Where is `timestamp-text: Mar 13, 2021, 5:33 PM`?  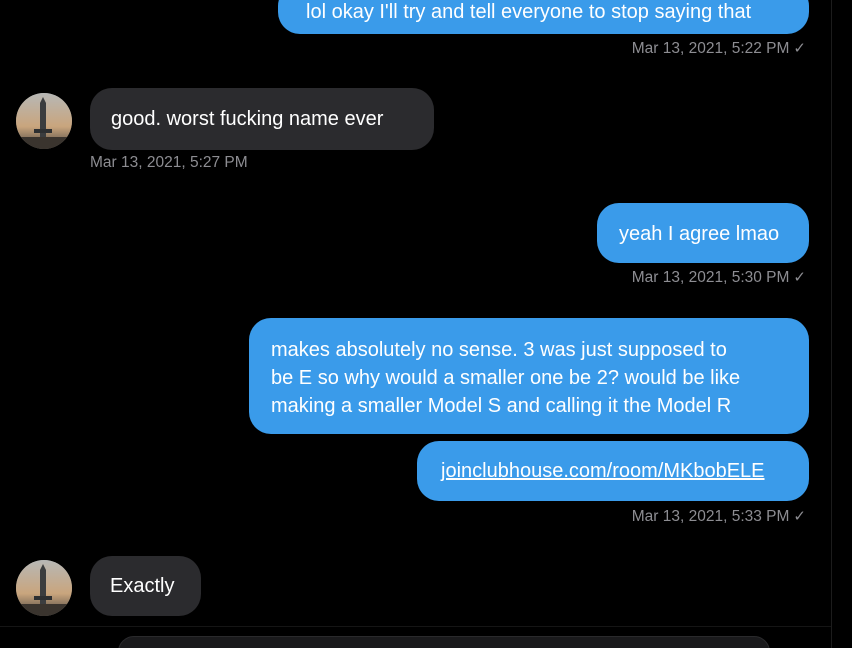
timestamp-text: Mar 13, 2021, 5:33 PM is located at coordinates (710, 516).